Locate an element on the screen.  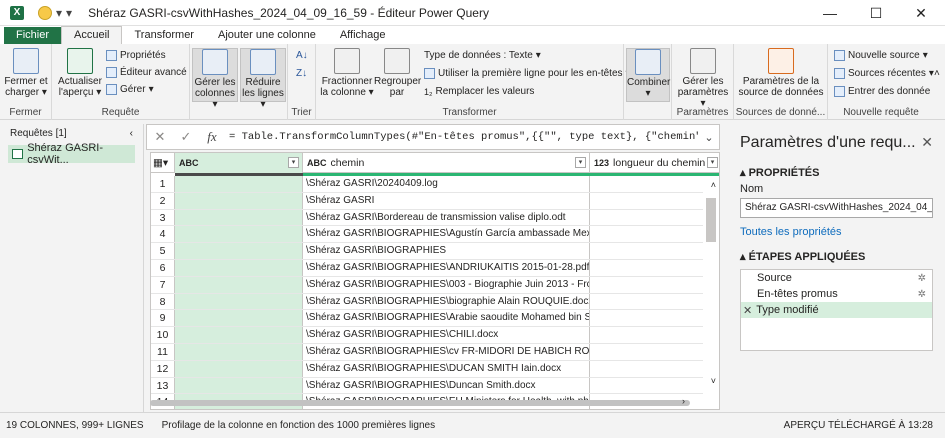
table-row: 2 \Shéraz GASRI is located at coordinates (435, 201).